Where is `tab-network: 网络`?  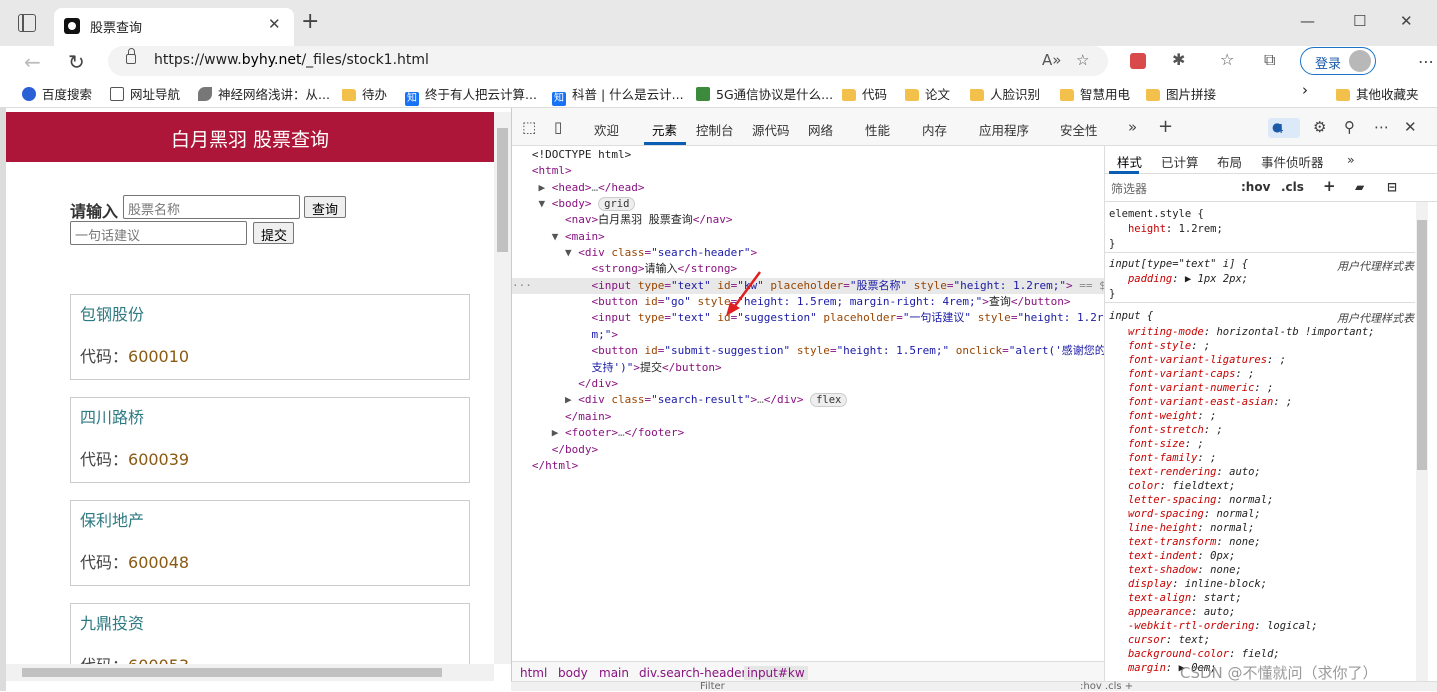 tab-network: 网络 is located at coordinates (820, 129).